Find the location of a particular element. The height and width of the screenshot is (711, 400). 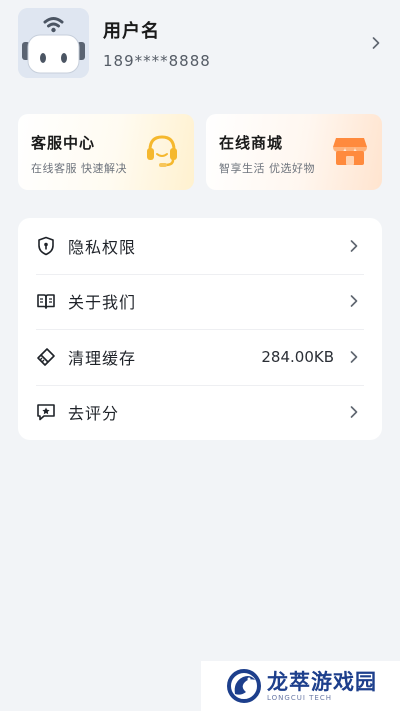

avatar is located at coordinates (53, 43).